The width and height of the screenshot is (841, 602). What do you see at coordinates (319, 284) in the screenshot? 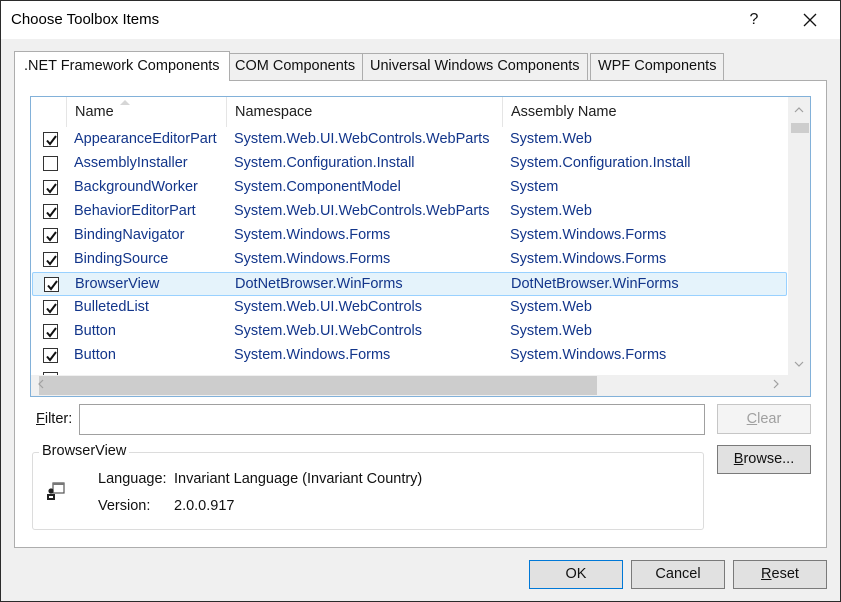
I see `item-namespace: DotNetBrowser.WinForms` at bounding box center [319, 284].